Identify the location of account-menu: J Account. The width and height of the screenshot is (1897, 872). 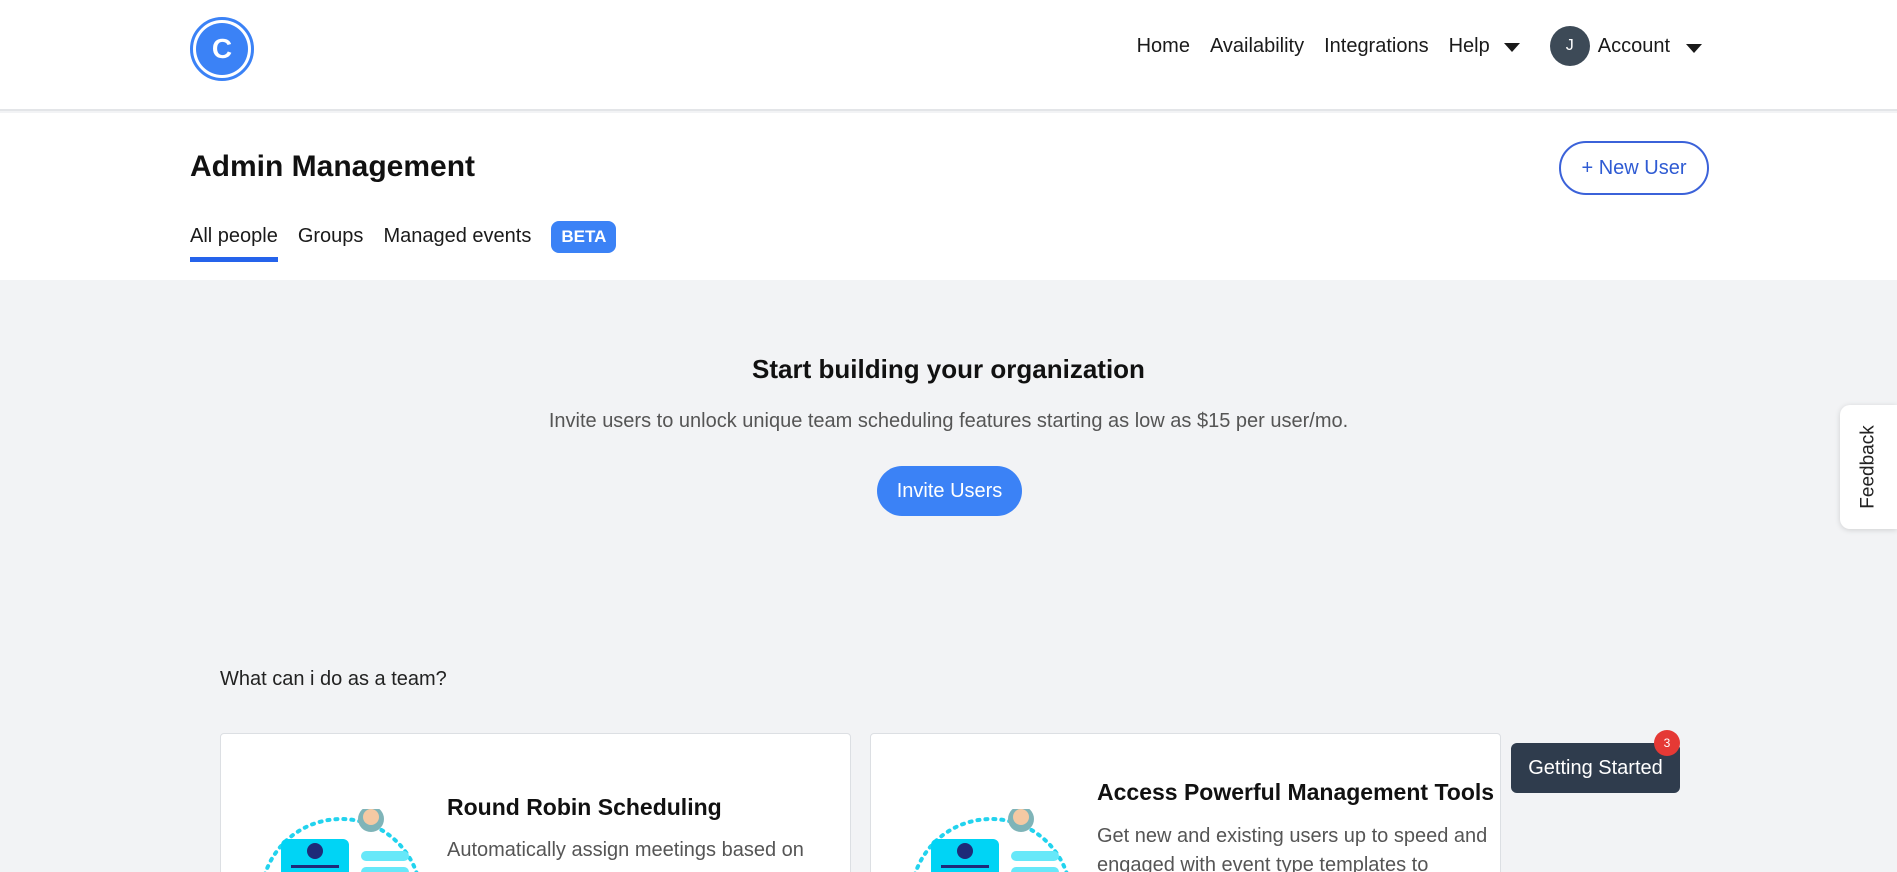
(1625, 46).